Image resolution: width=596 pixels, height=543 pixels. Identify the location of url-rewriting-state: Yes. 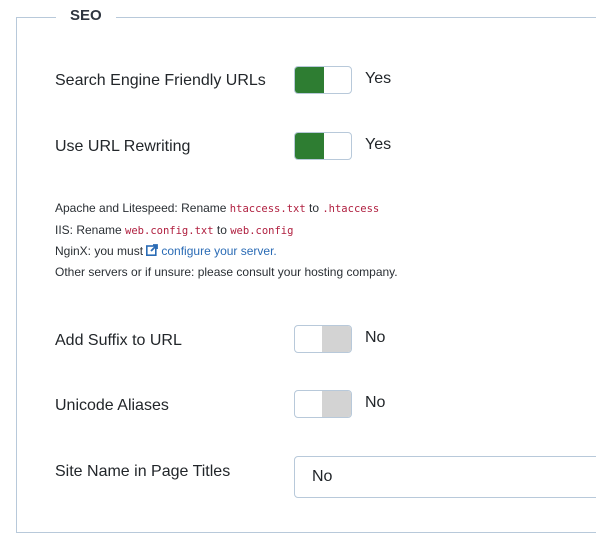
(378, 144).